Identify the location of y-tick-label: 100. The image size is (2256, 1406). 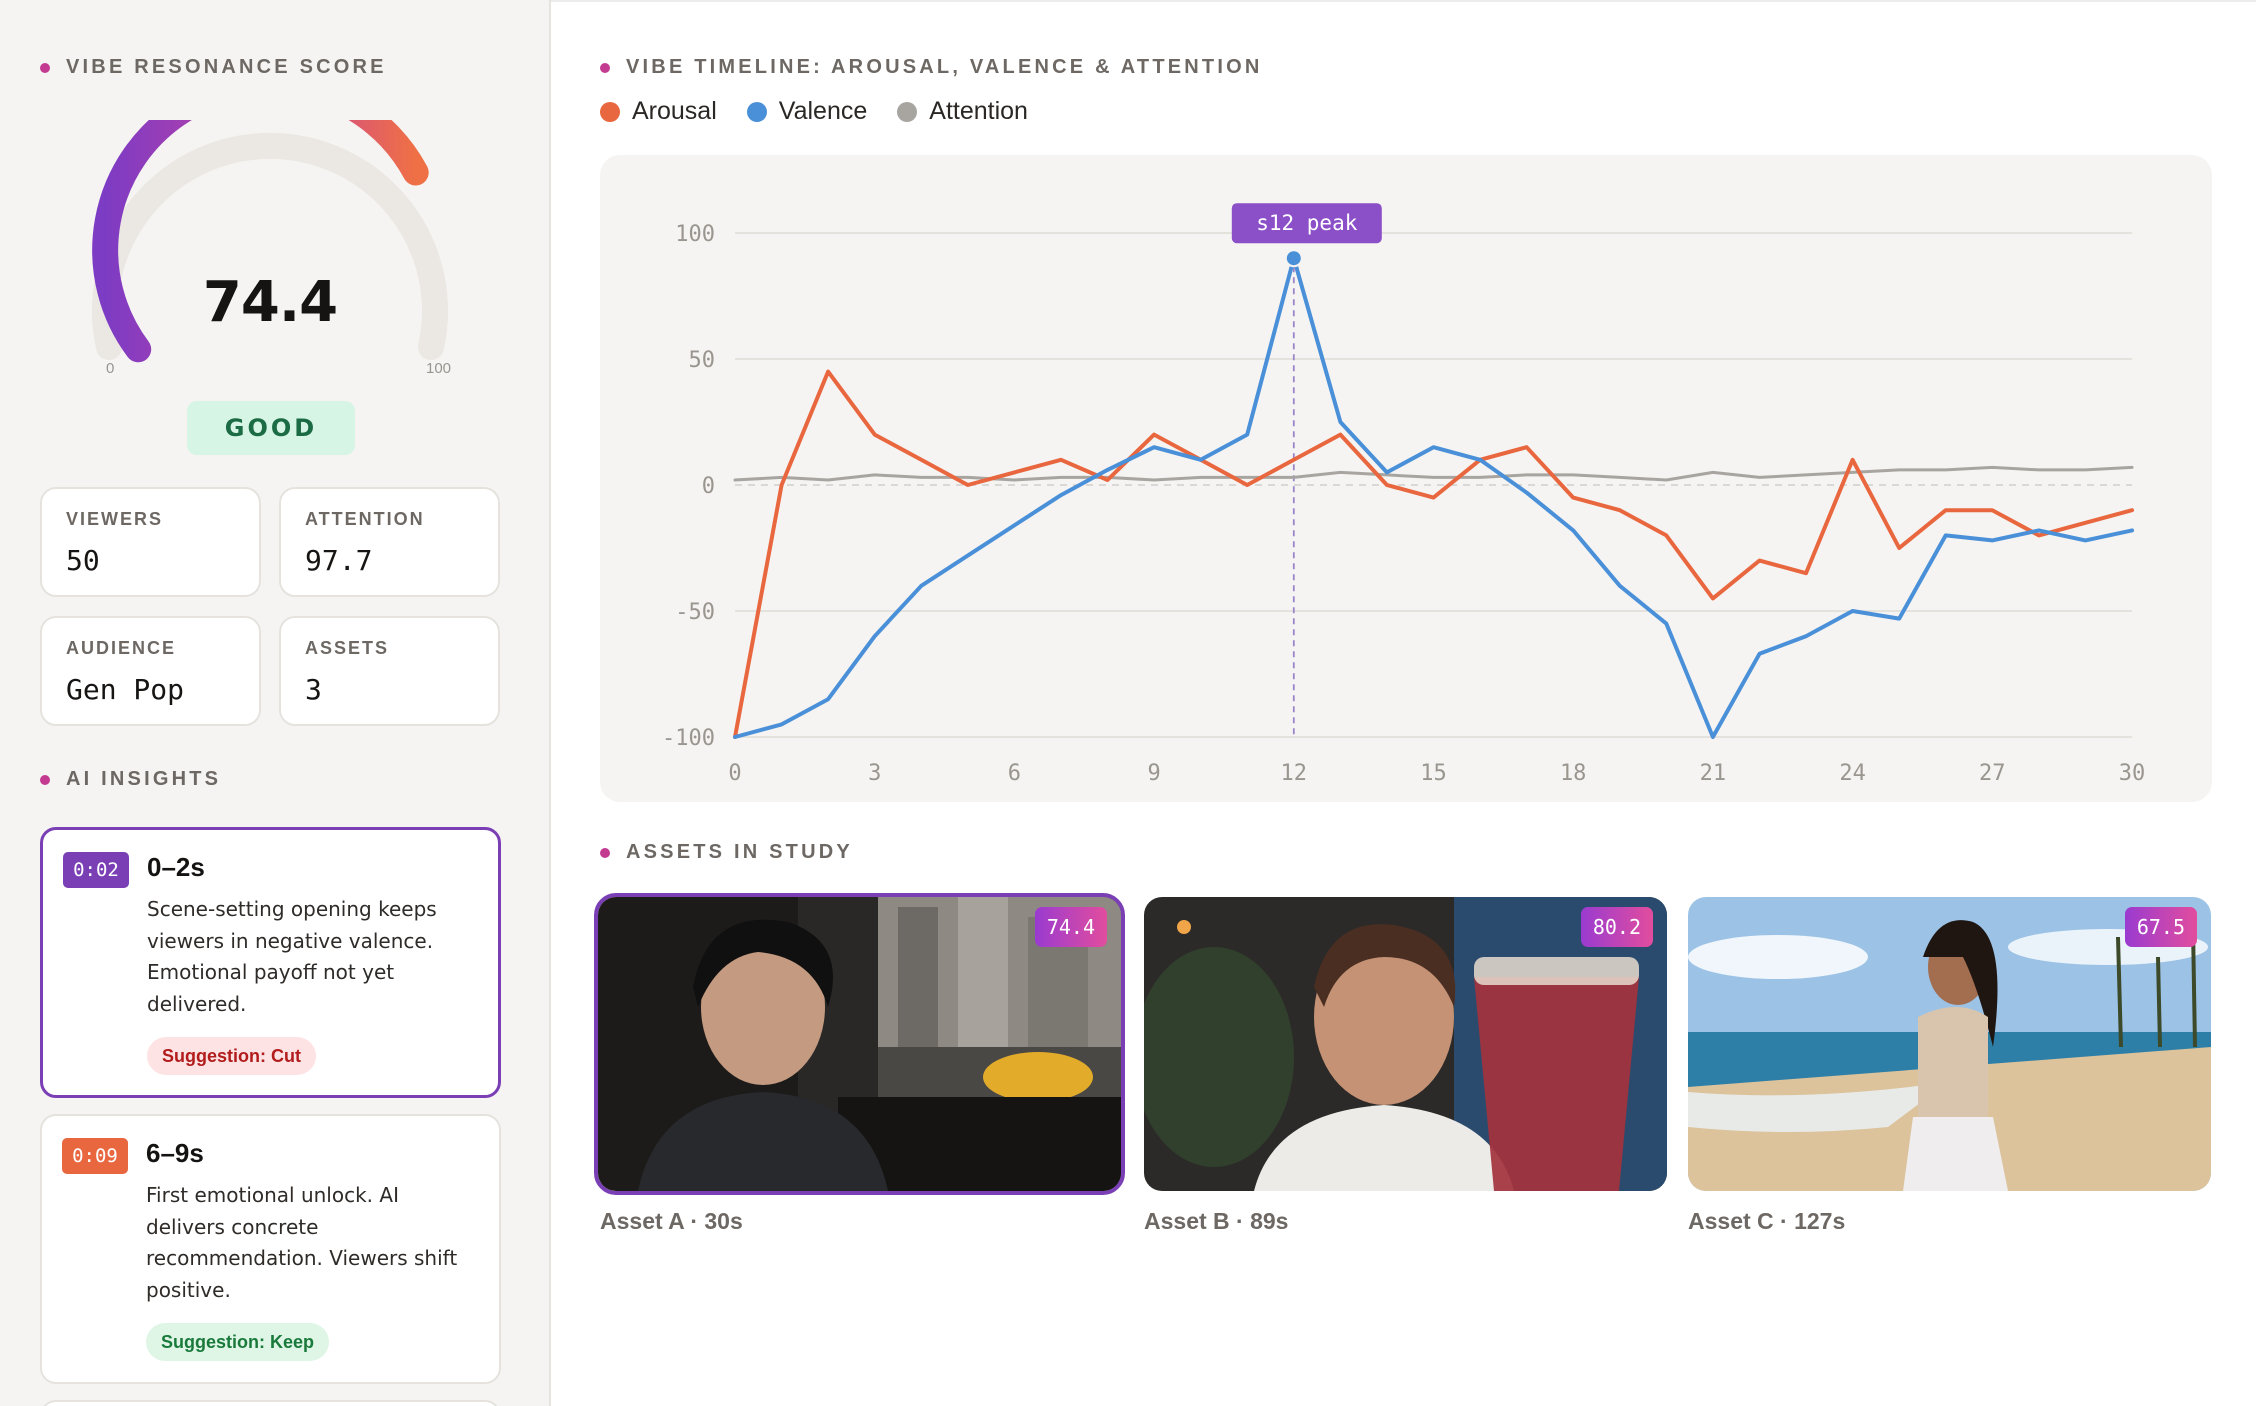
(695, 234).